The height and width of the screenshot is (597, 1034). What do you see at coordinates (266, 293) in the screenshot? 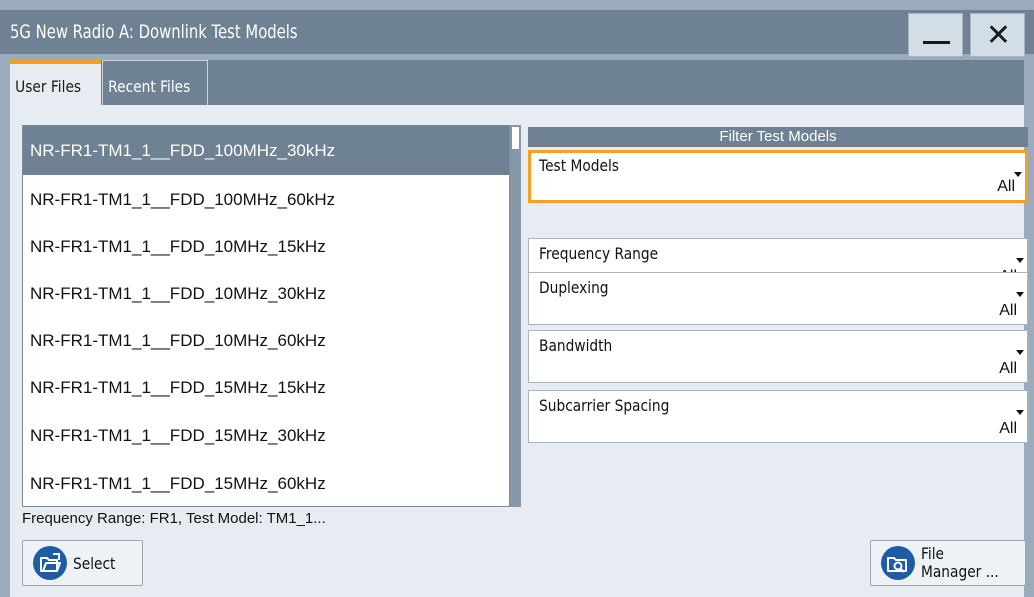
I see `file-list-item: NR-FR1-TM1_1__FDD_10MHz_30kHz` at bounding box center [266, 293].